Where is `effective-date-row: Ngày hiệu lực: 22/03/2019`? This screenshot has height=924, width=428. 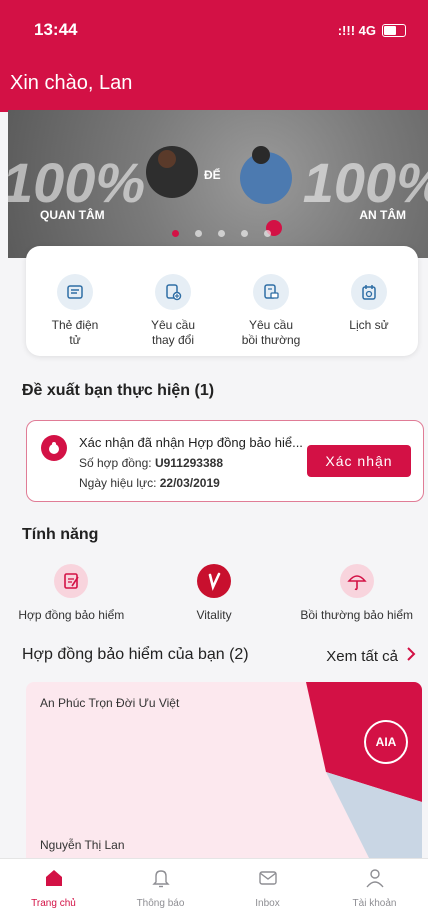 effective-date-row: Ngày hiệu lực: 22/03/2019 is located at coordinates (149, 483).